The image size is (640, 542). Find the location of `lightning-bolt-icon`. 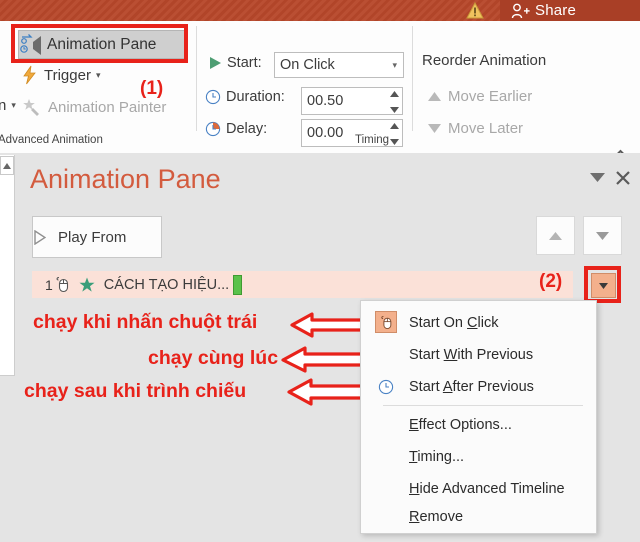

lightning-bolt-icon is located at coordinates (29, 75).